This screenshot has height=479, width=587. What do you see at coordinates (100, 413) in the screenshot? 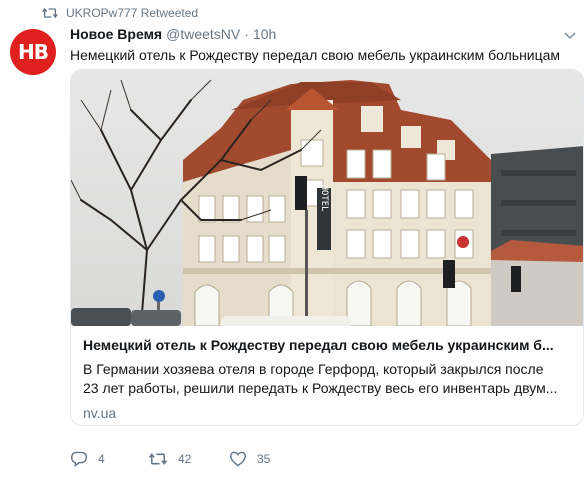
I see `card-domain: nv.ua` at bounding box center [100, 413].